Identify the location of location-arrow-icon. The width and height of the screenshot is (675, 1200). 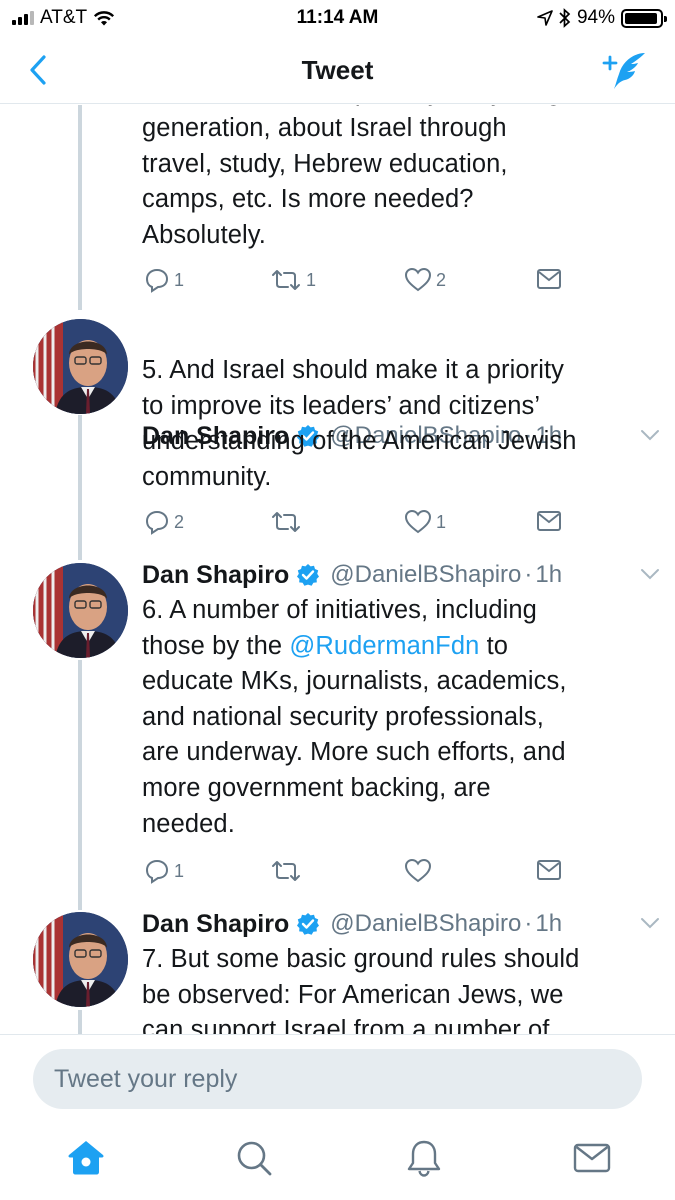
(545, 18).